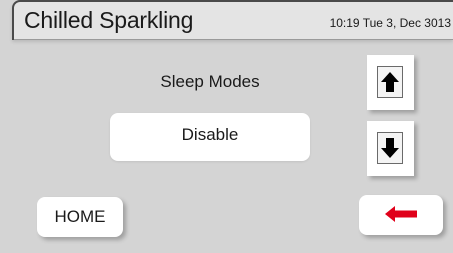 The width and height of the screenshot is (453, 253). I want to click on arrow-up-icon, so click(390, 82).